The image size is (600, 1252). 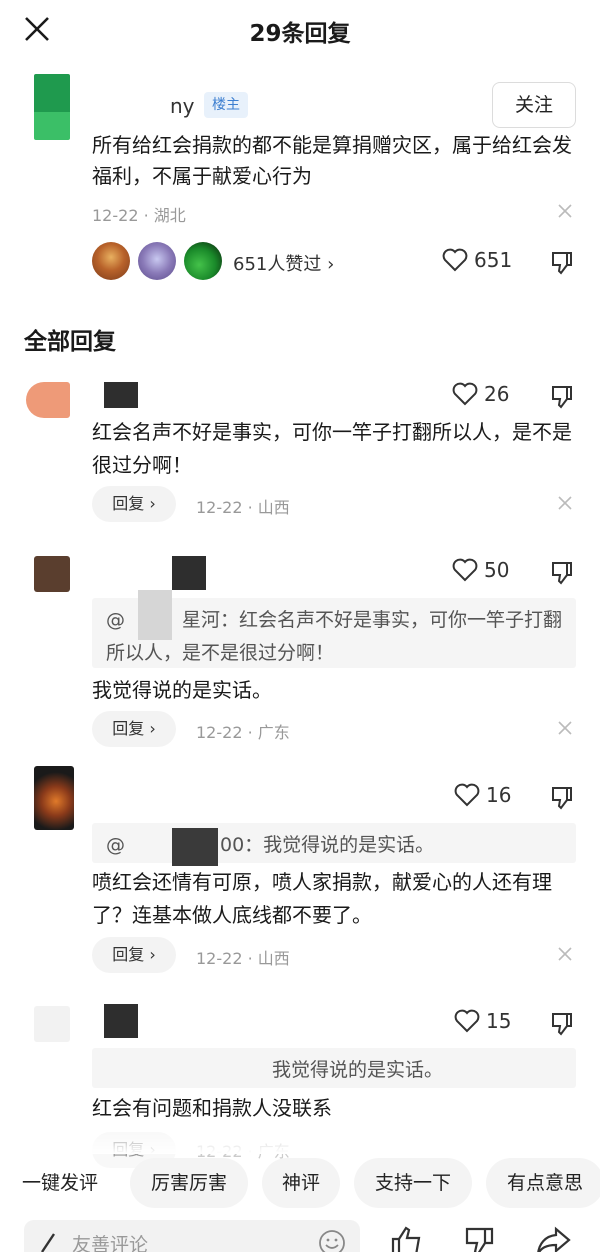 I want to click on op-username: ny, so click(x=182, y=106).